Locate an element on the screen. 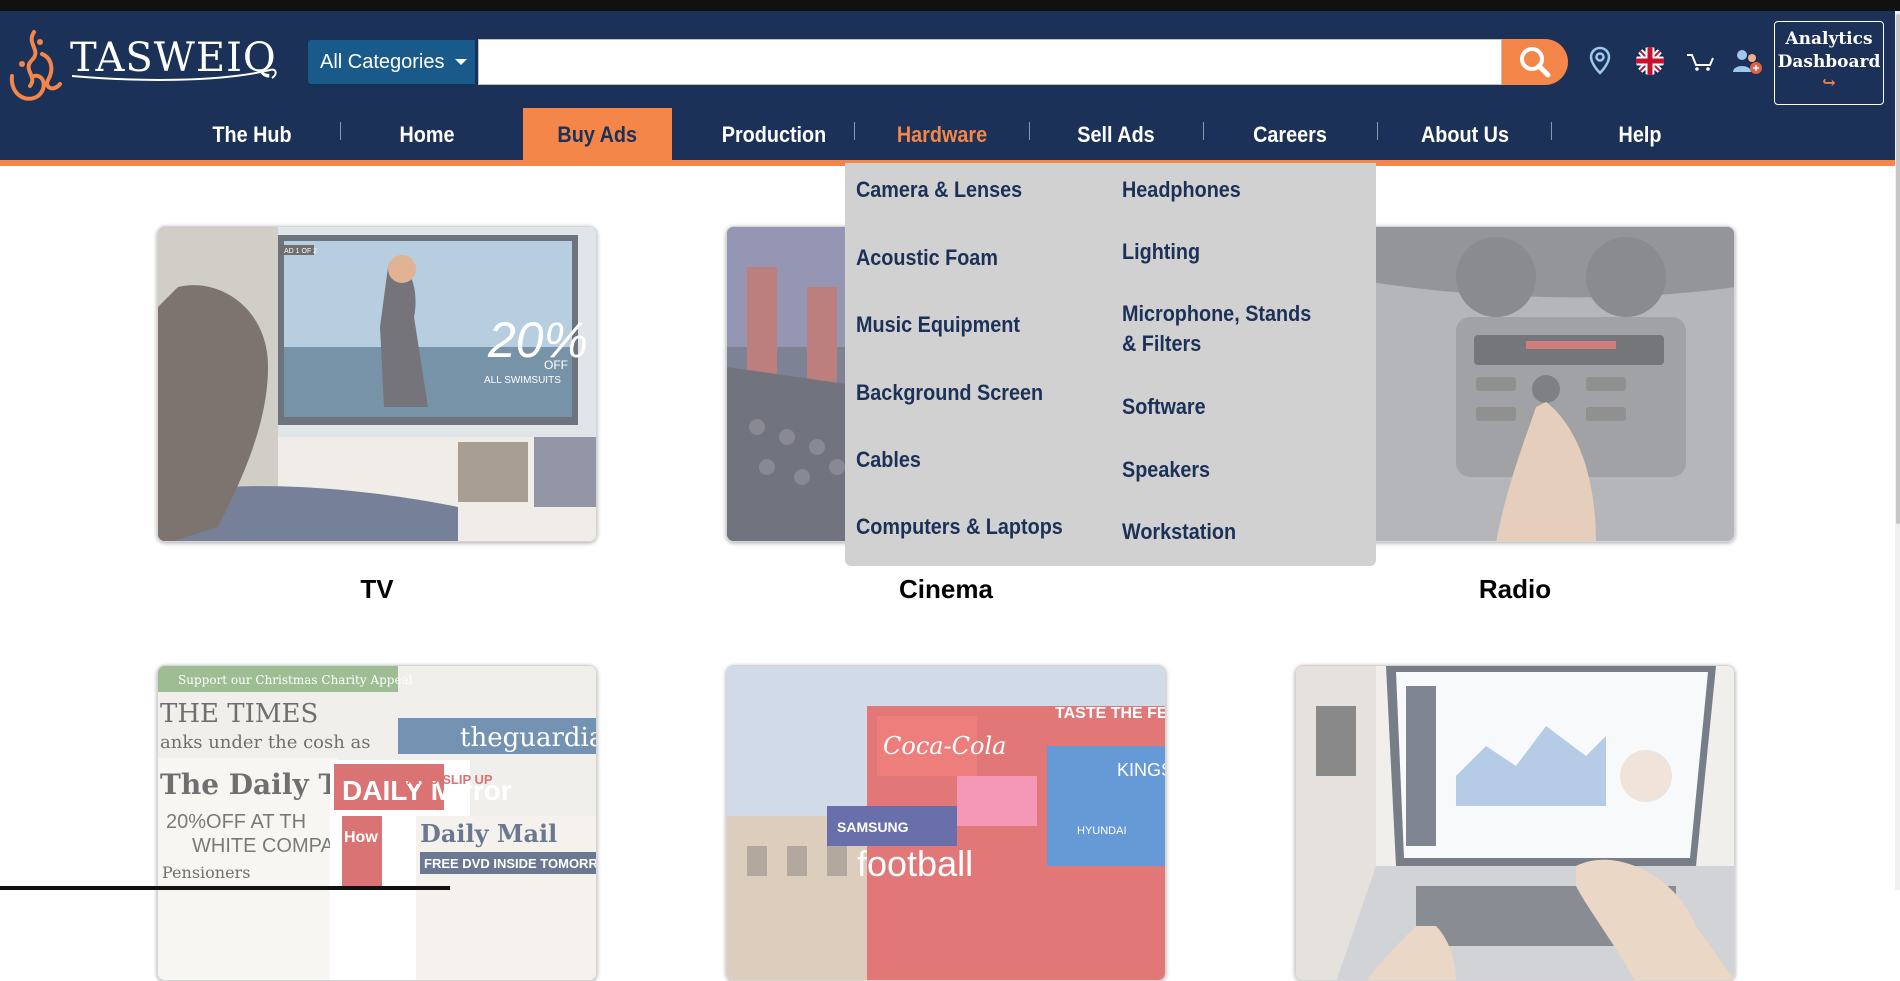  dropdown-item-software: Software is located at coordinates (1164, 407).